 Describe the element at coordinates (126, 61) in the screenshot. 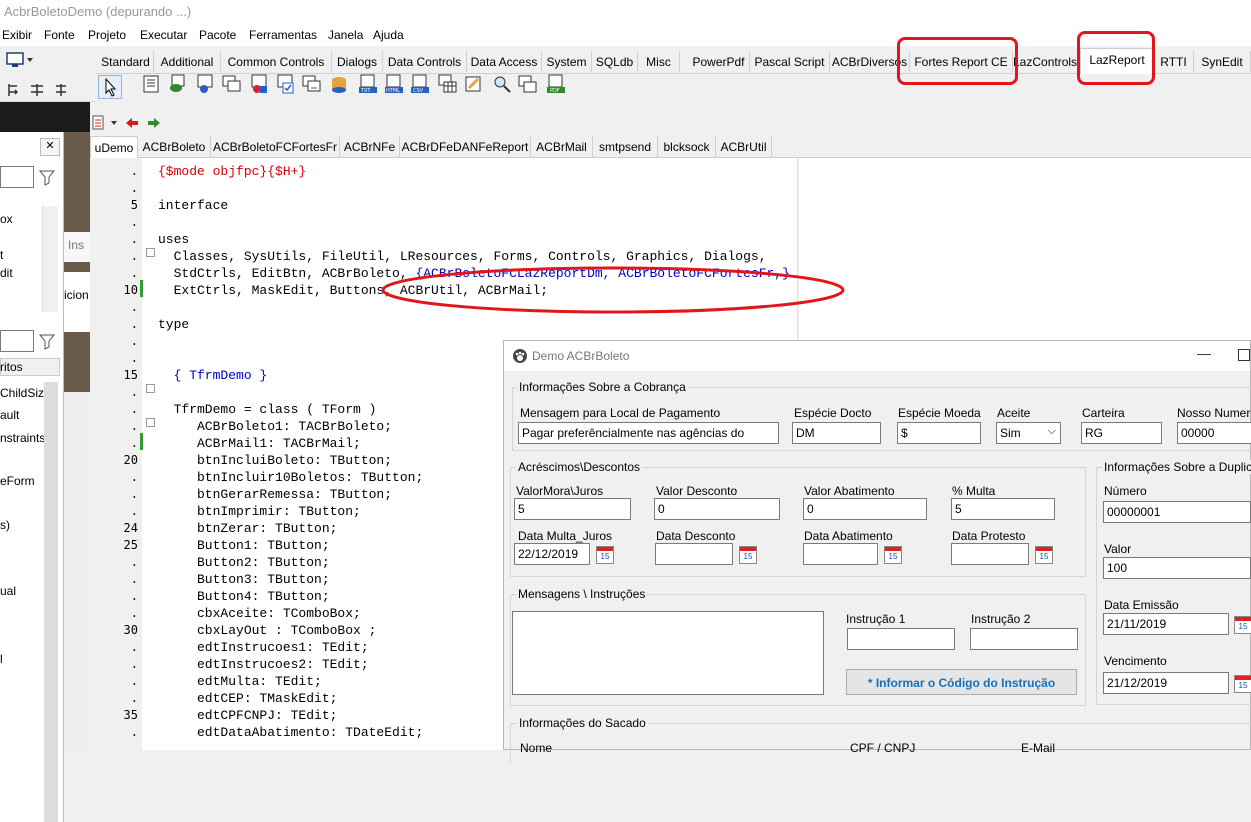

I see `tab-standard: Standard` at that location.